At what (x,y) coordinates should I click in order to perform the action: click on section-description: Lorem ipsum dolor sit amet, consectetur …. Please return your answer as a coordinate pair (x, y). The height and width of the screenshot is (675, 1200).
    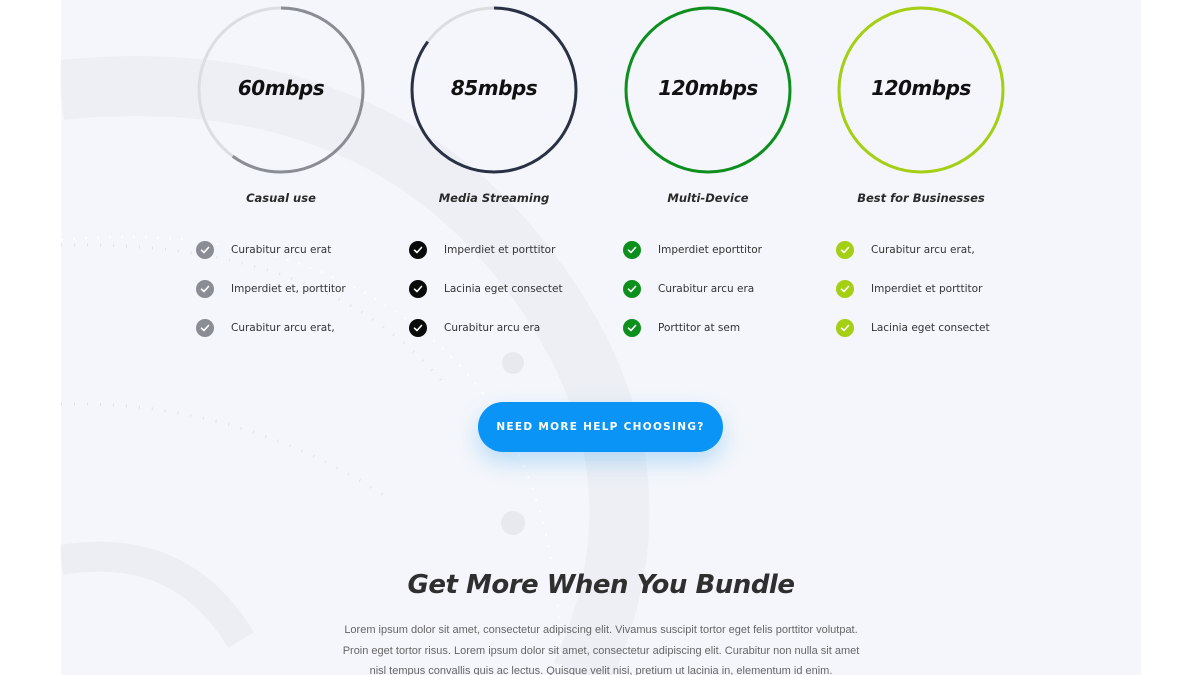
    Looking at the image, I should click on (601, 647).